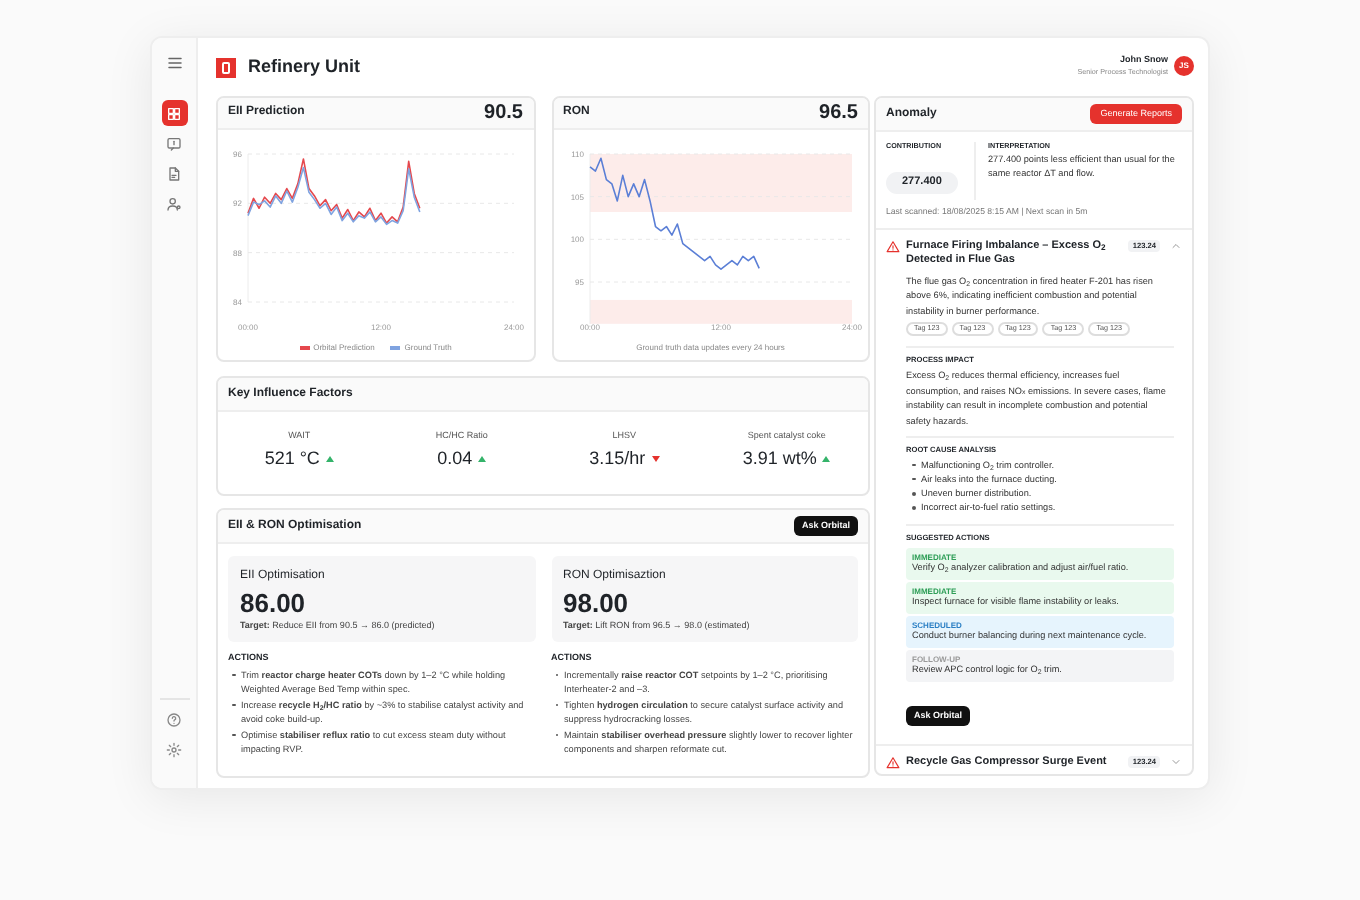 This screenshot has width=1360, height=900. Describe the element at coordinates (617, 458) in the screenshot. I see `factor-value: 3.15/hr` at that location.